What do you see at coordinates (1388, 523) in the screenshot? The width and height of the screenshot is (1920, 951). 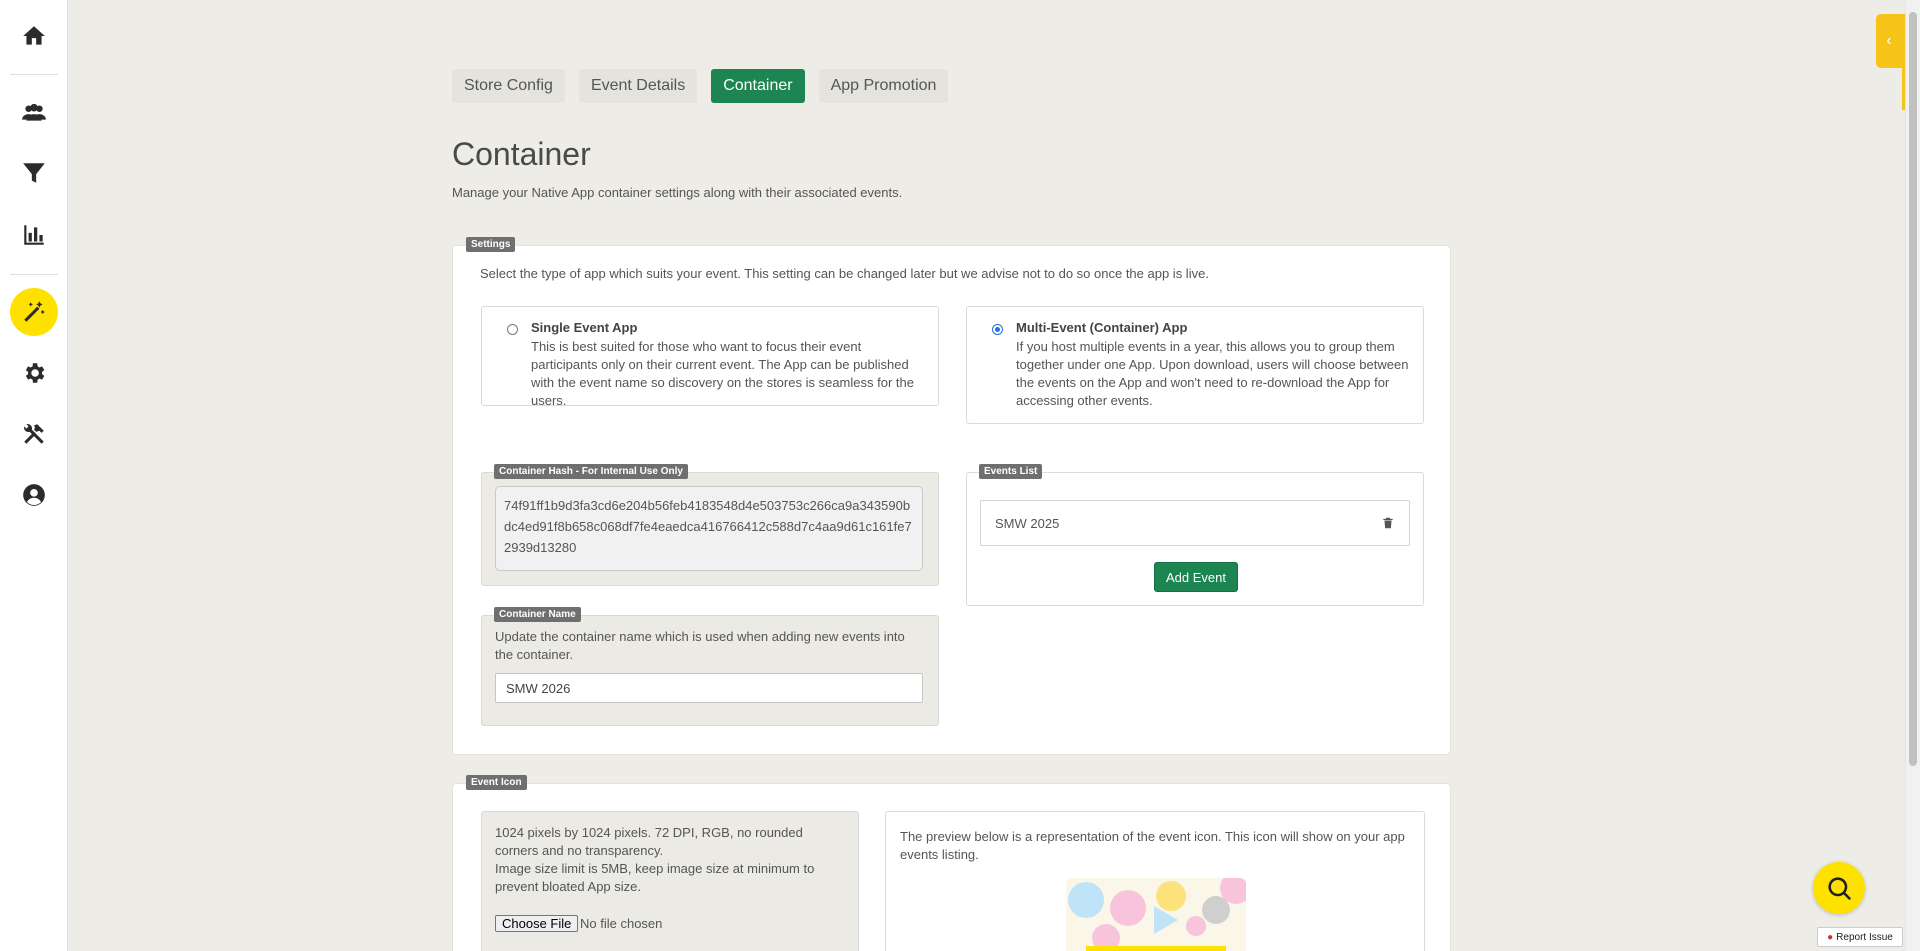 I see `trash-icon` at bounding box center [1388, 523].